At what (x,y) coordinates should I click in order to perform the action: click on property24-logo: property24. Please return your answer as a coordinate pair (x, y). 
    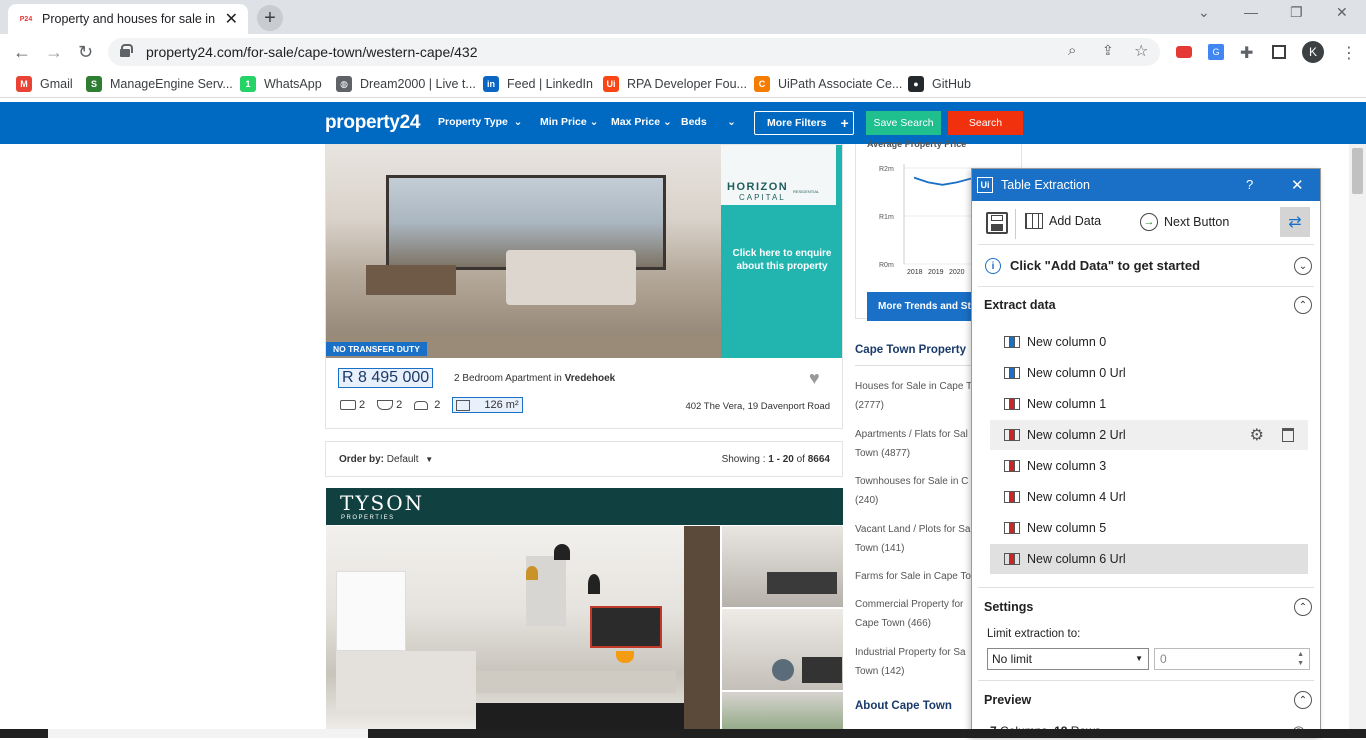
    Looking at the image, I should click on (373, 123).